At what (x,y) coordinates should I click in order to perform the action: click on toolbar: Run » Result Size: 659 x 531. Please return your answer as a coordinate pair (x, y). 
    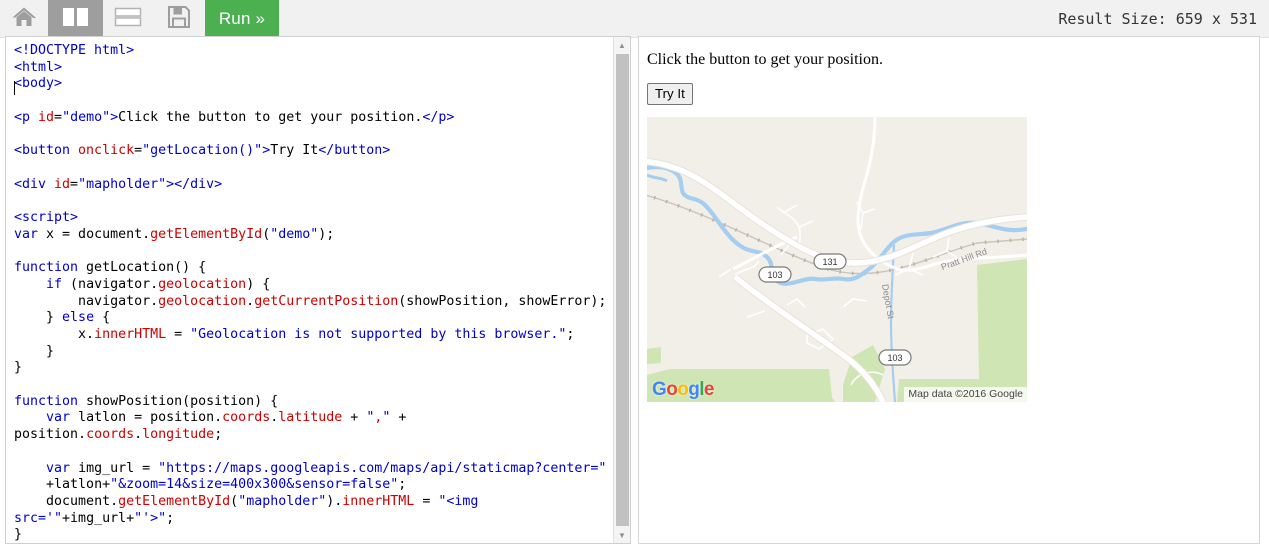
    Looking at the image, I should click on (634, 19).